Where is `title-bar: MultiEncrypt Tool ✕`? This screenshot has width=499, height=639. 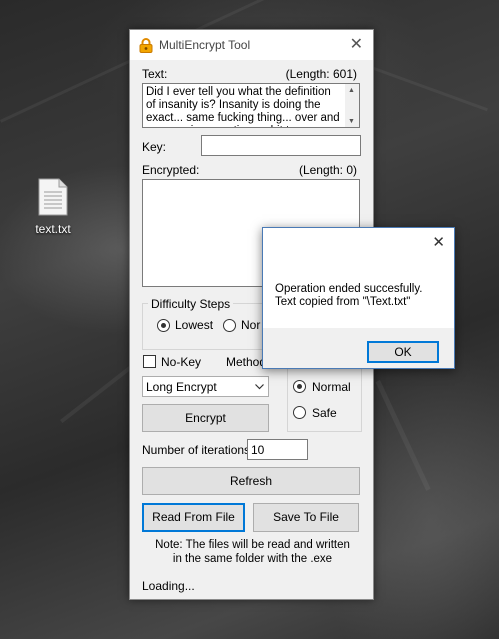
title-bar: MultiEncrypt Tool ✕ is located at coordinates (251, 45).